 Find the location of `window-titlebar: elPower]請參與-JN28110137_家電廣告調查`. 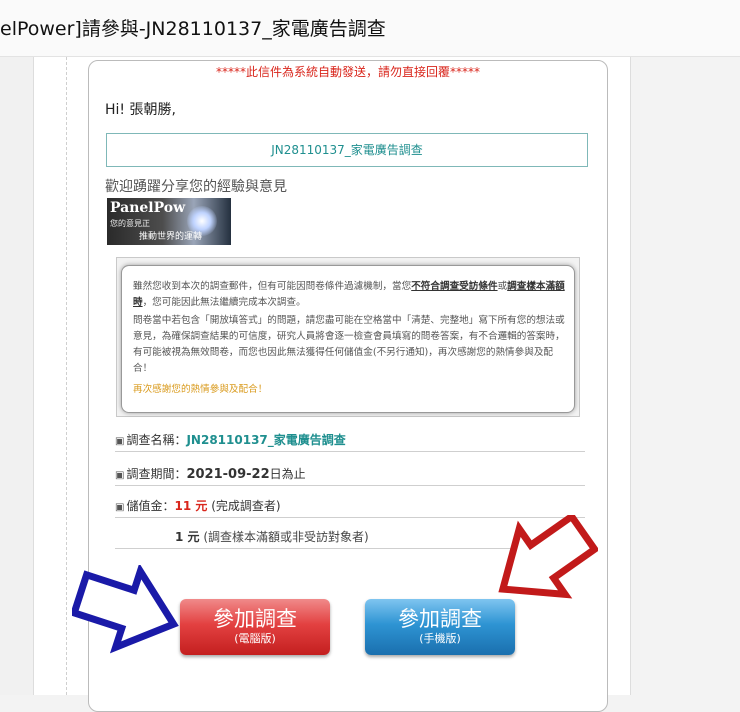

window-titlebar: elPower]請參與-JN28110137_家電廣告調查 is located at coordinates (370, 28).